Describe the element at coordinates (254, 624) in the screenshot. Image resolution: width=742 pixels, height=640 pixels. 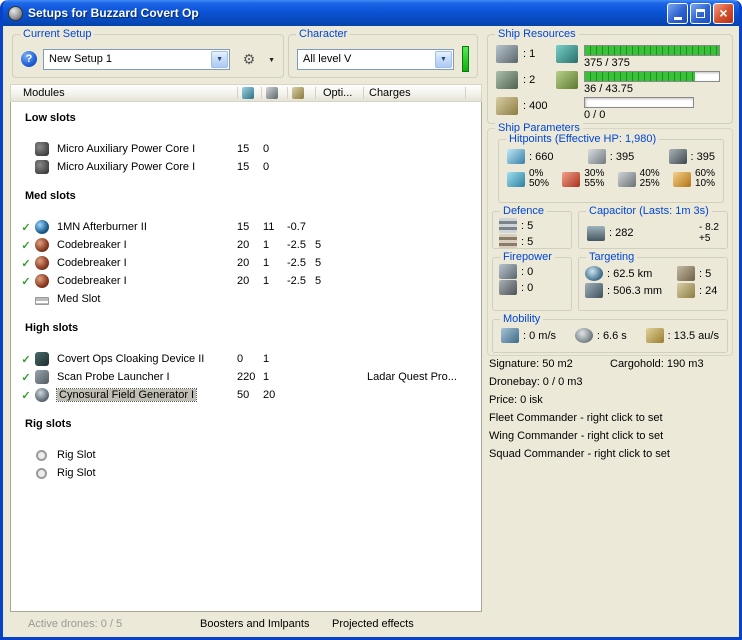
I see `tab-boosters-implants: Boosters and Imlpants` at that location.